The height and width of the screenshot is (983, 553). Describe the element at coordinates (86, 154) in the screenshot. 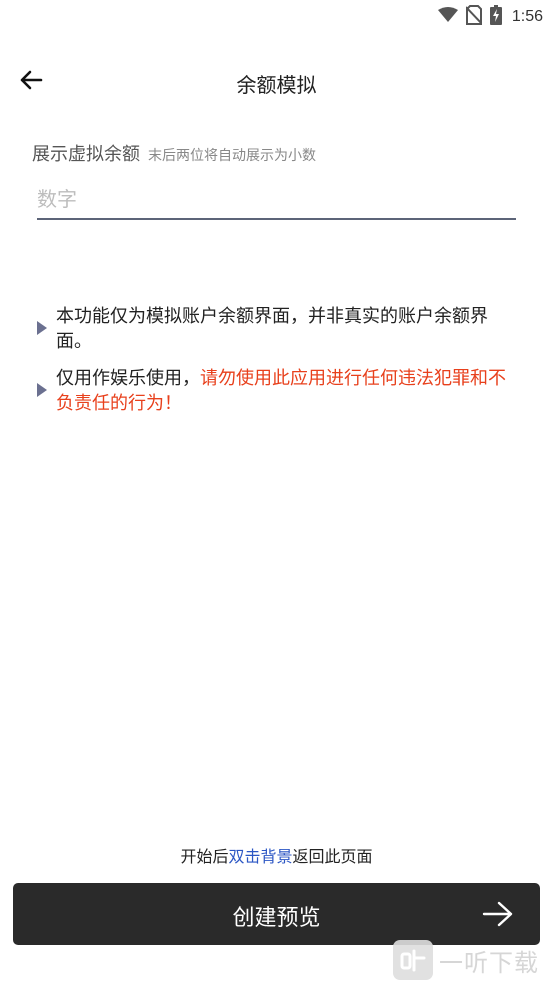

I see `field-label: 展示虚拟余额` at that location.